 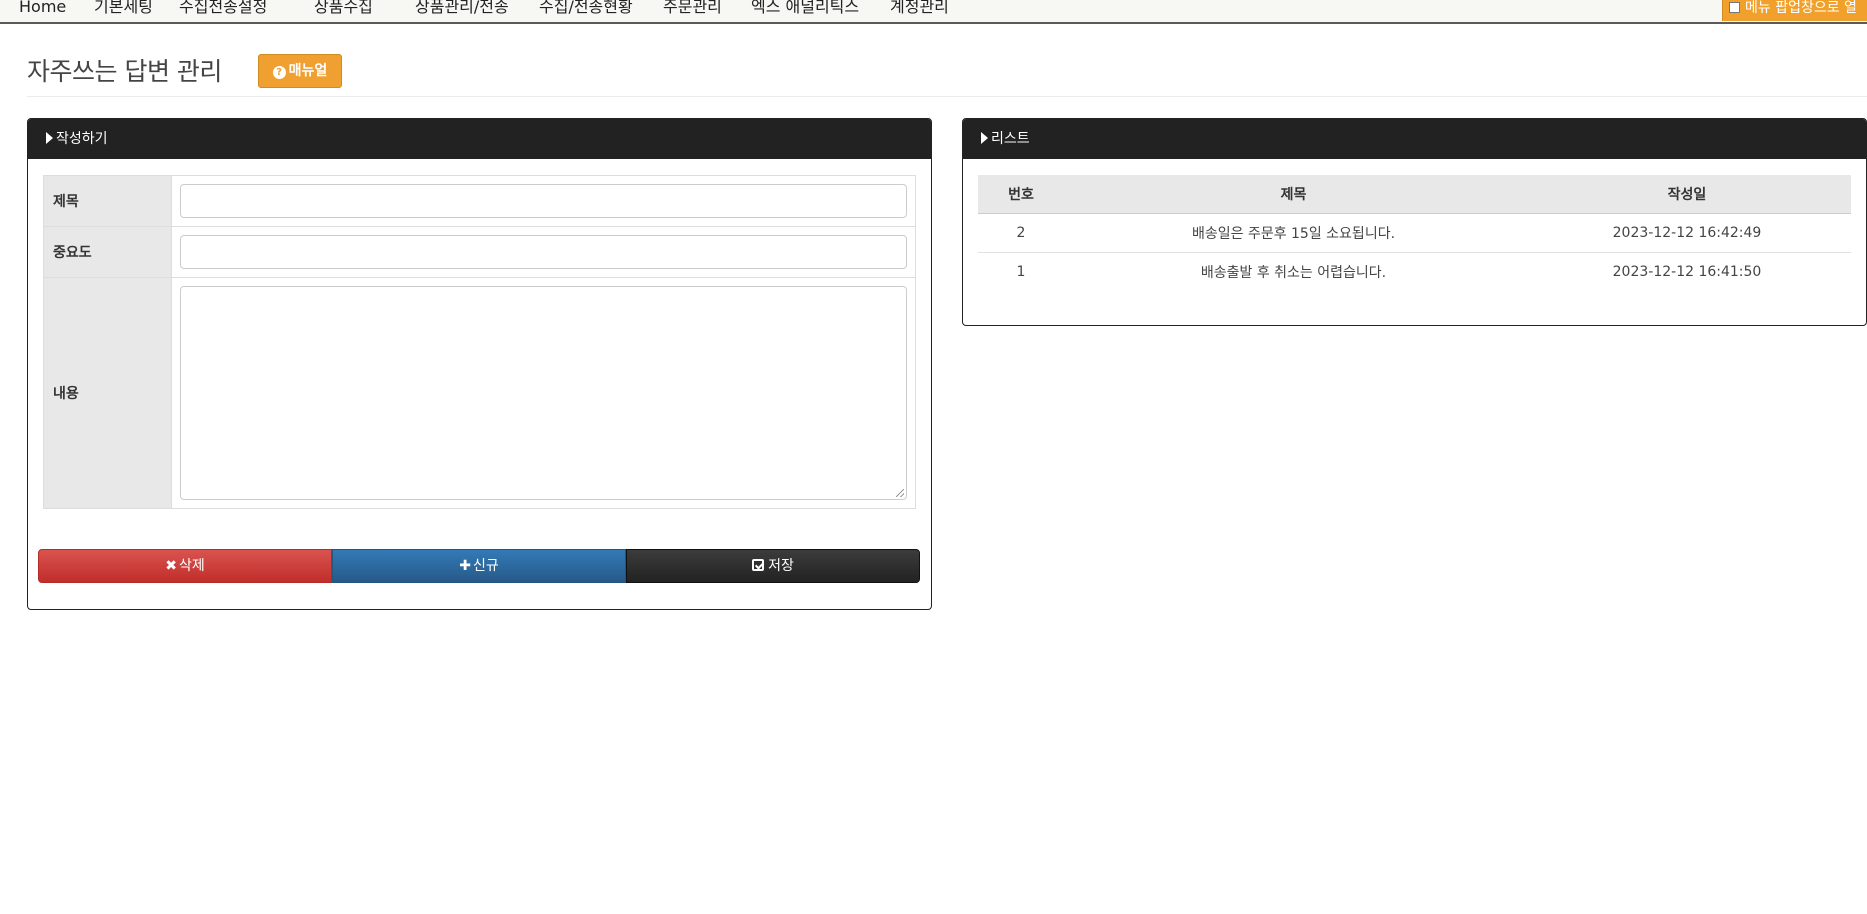 What do you see at coordinates (279, 72) in the screenshot?
I see `question-circle-icon: ?` at bounding box center [279, 72].